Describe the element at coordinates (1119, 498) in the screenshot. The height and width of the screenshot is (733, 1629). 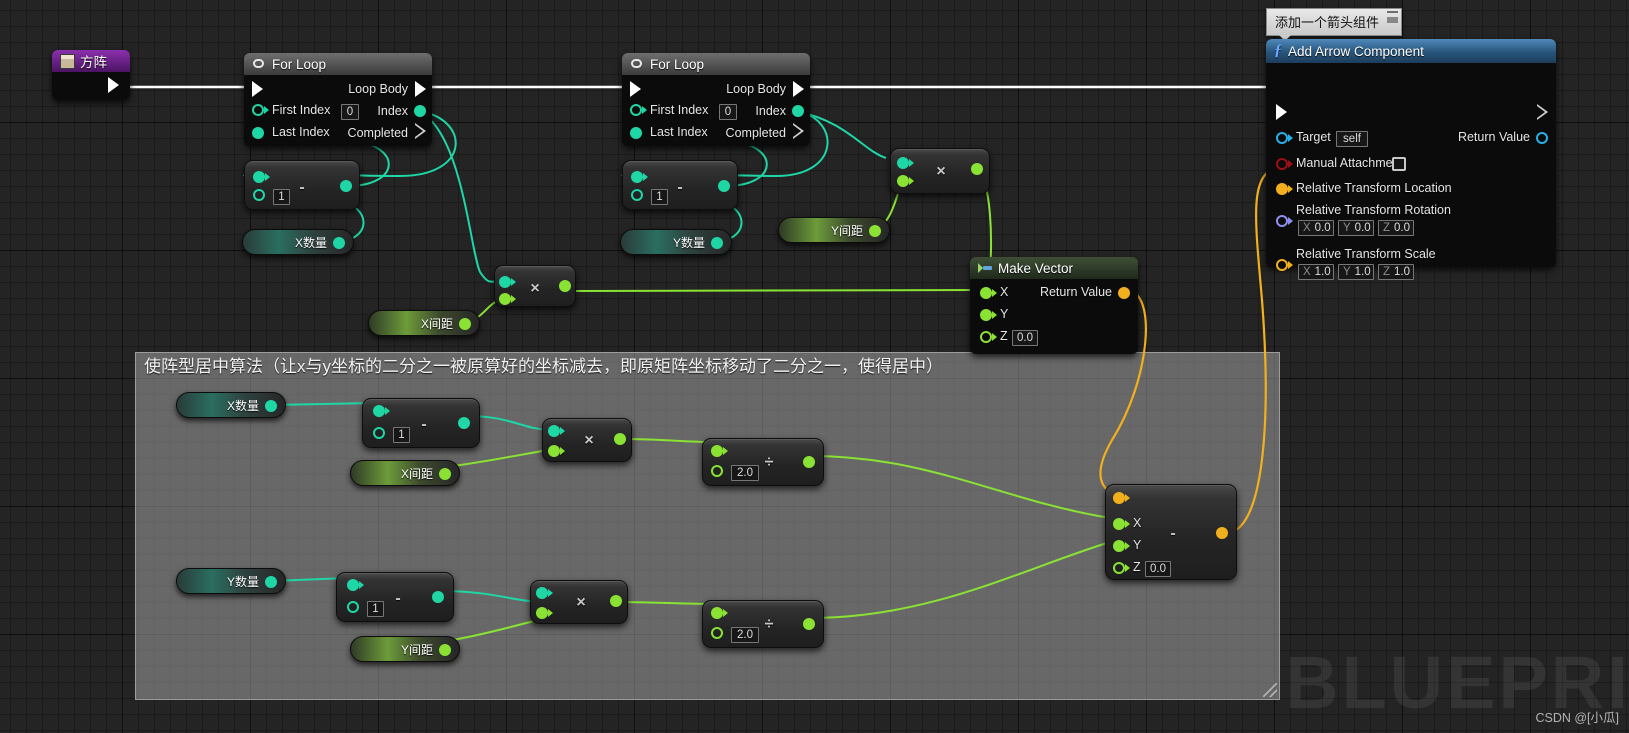
I see `pin-vector-a-in` at that location.